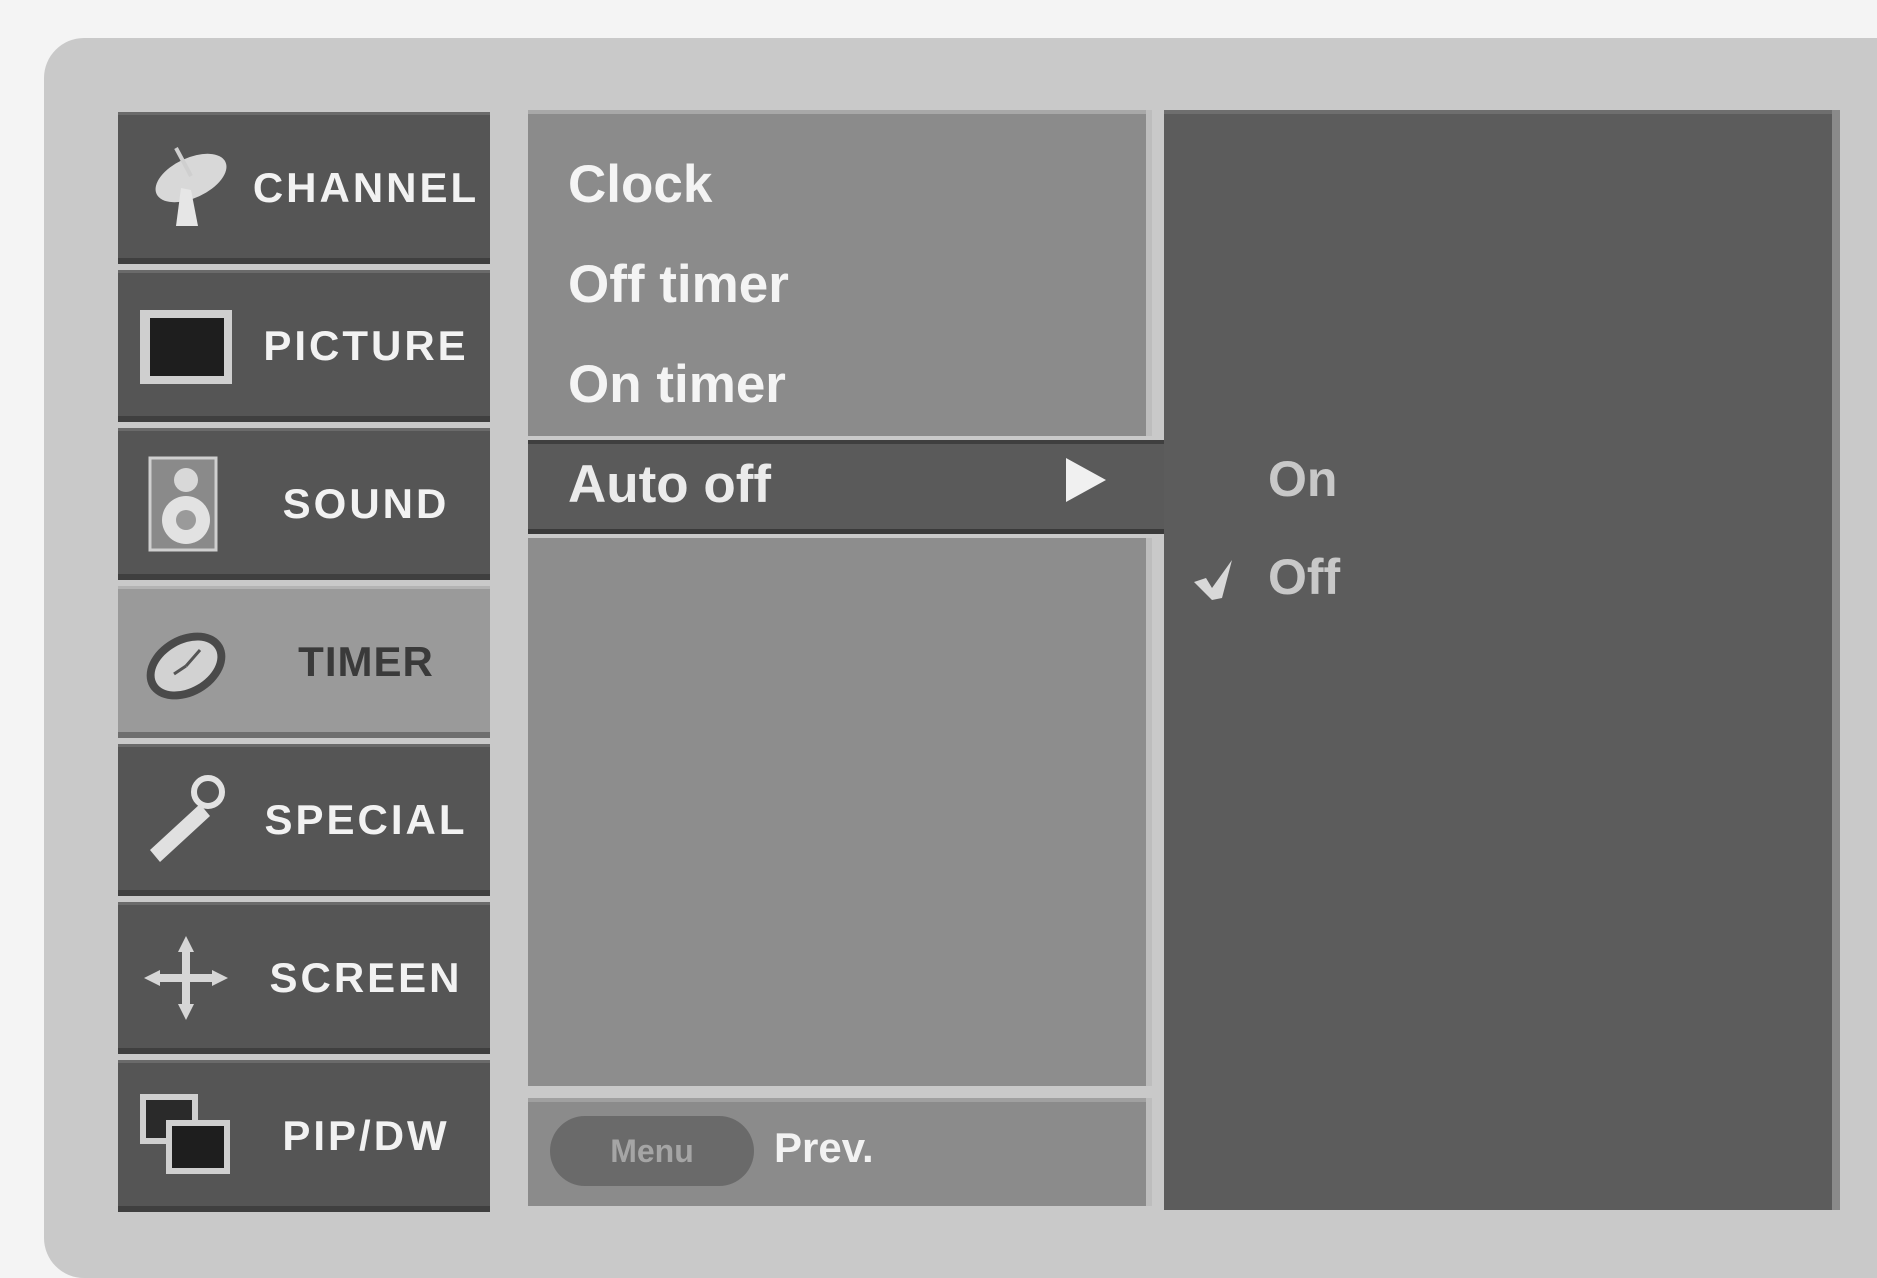 The image size is (1877, 1278). What do you see at coordinates (366, 345) in the screenshot?
I see `category-label: PICTURE` at bounding box center [366, 345].